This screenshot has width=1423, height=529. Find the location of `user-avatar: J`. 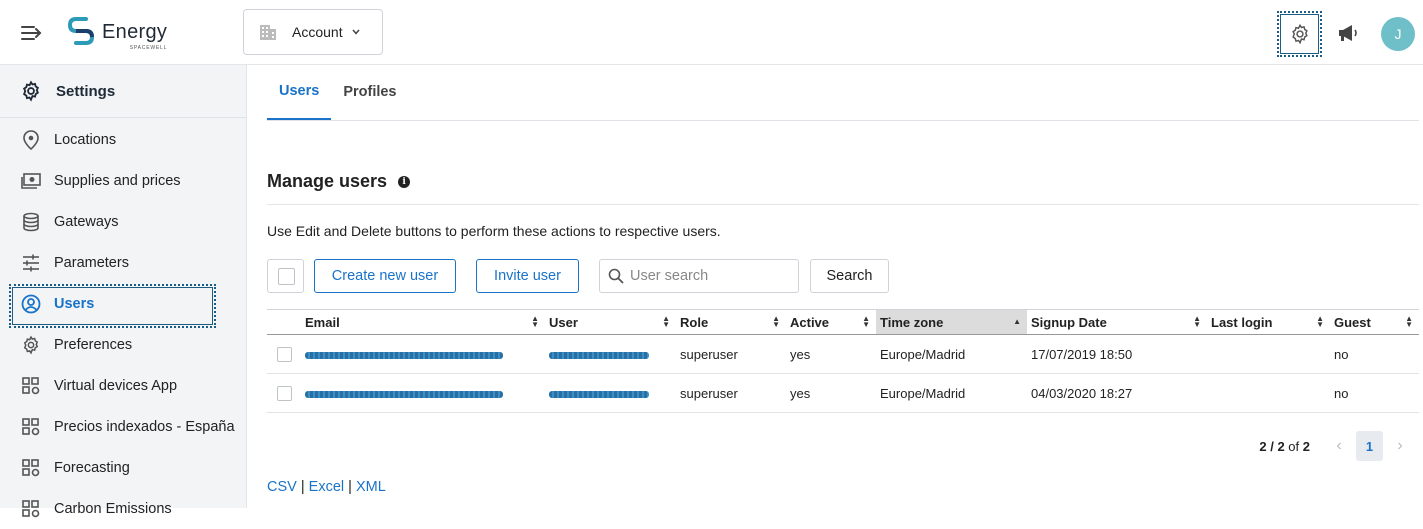

user-avatar: J is located at coordinates (1398, 34).